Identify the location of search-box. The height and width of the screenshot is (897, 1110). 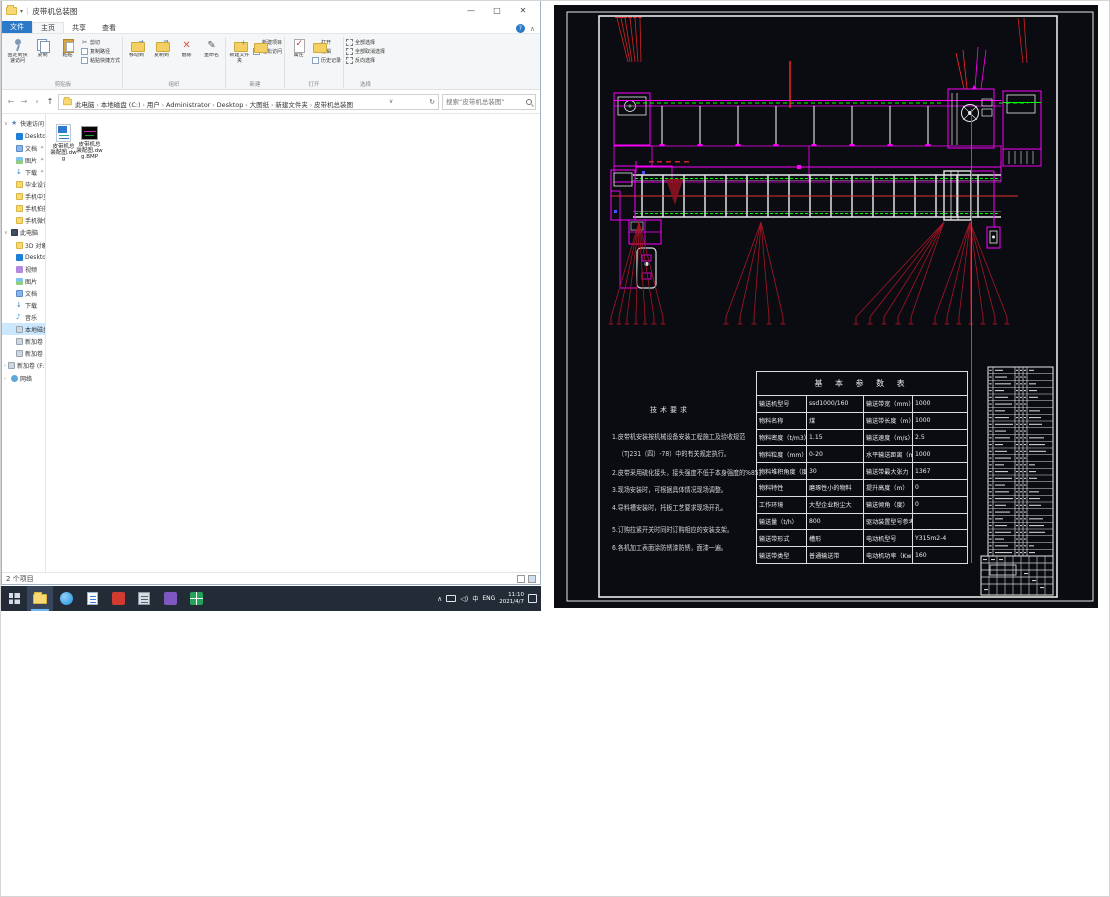
(489, 101).